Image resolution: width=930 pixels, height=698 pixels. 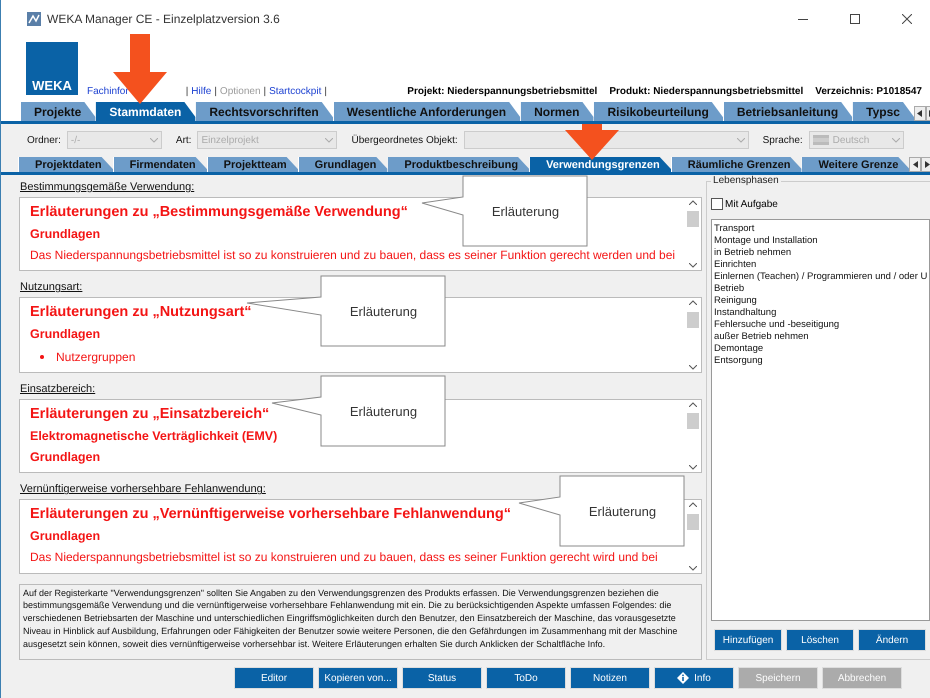 What do you see at coordinates (108, 91) in the screenshot?
I see `menu-link: Fachinfor` at bounding box center [108, 91].